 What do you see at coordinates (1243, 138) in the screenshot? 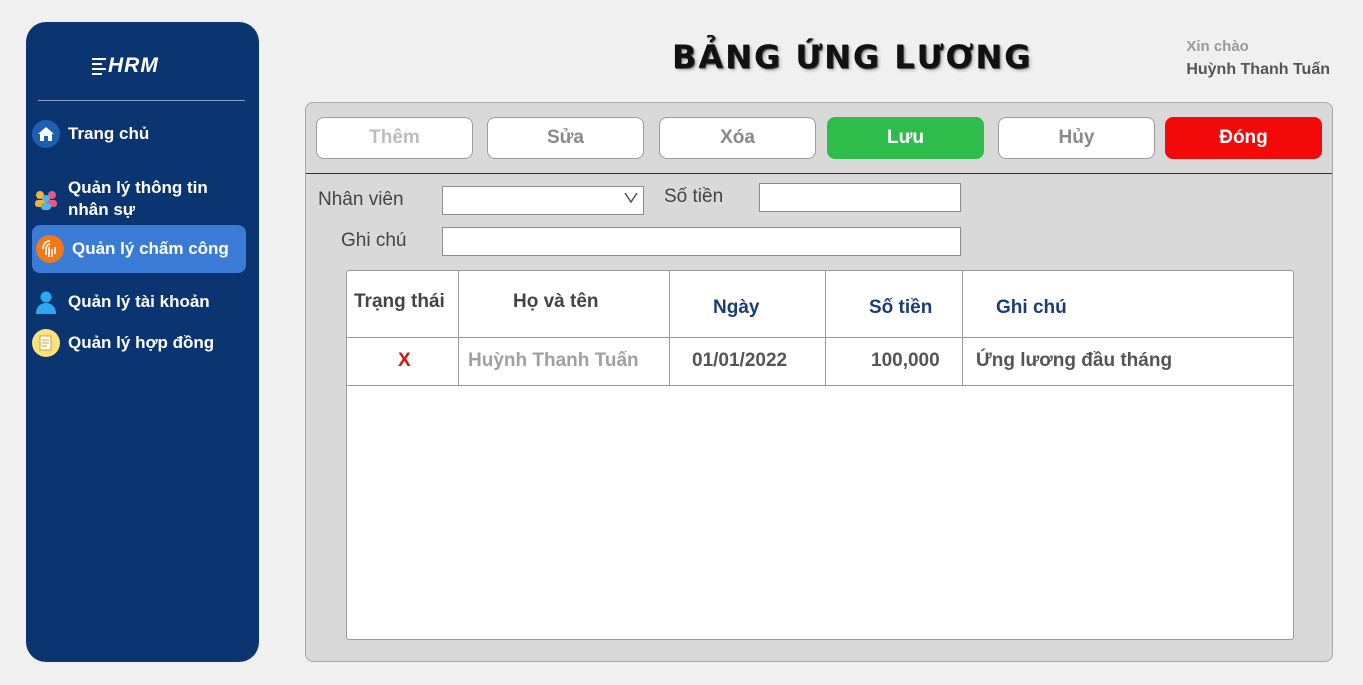
I see `close-button: Đóng` at bounding box center [1243, 138].